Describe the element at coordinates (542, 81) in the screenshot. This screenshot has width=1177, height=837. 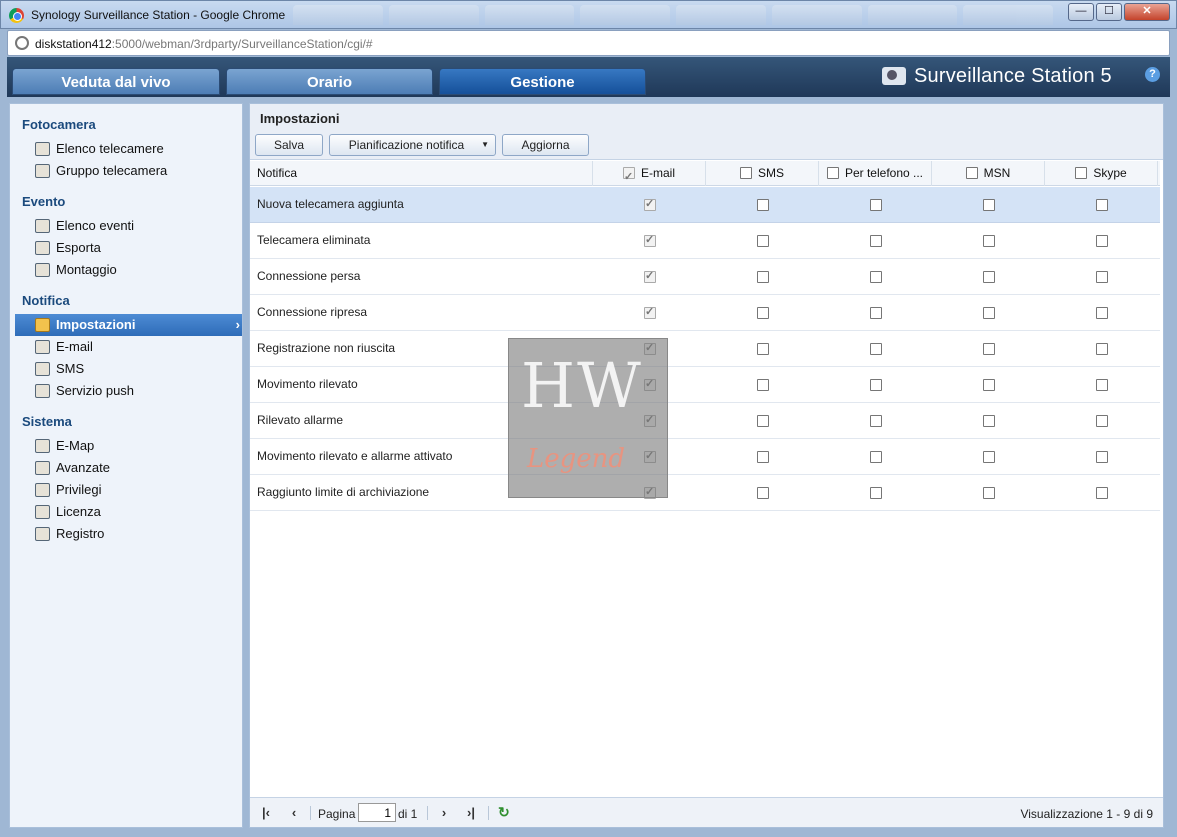
I see `tab-management: Gestione` at that location.